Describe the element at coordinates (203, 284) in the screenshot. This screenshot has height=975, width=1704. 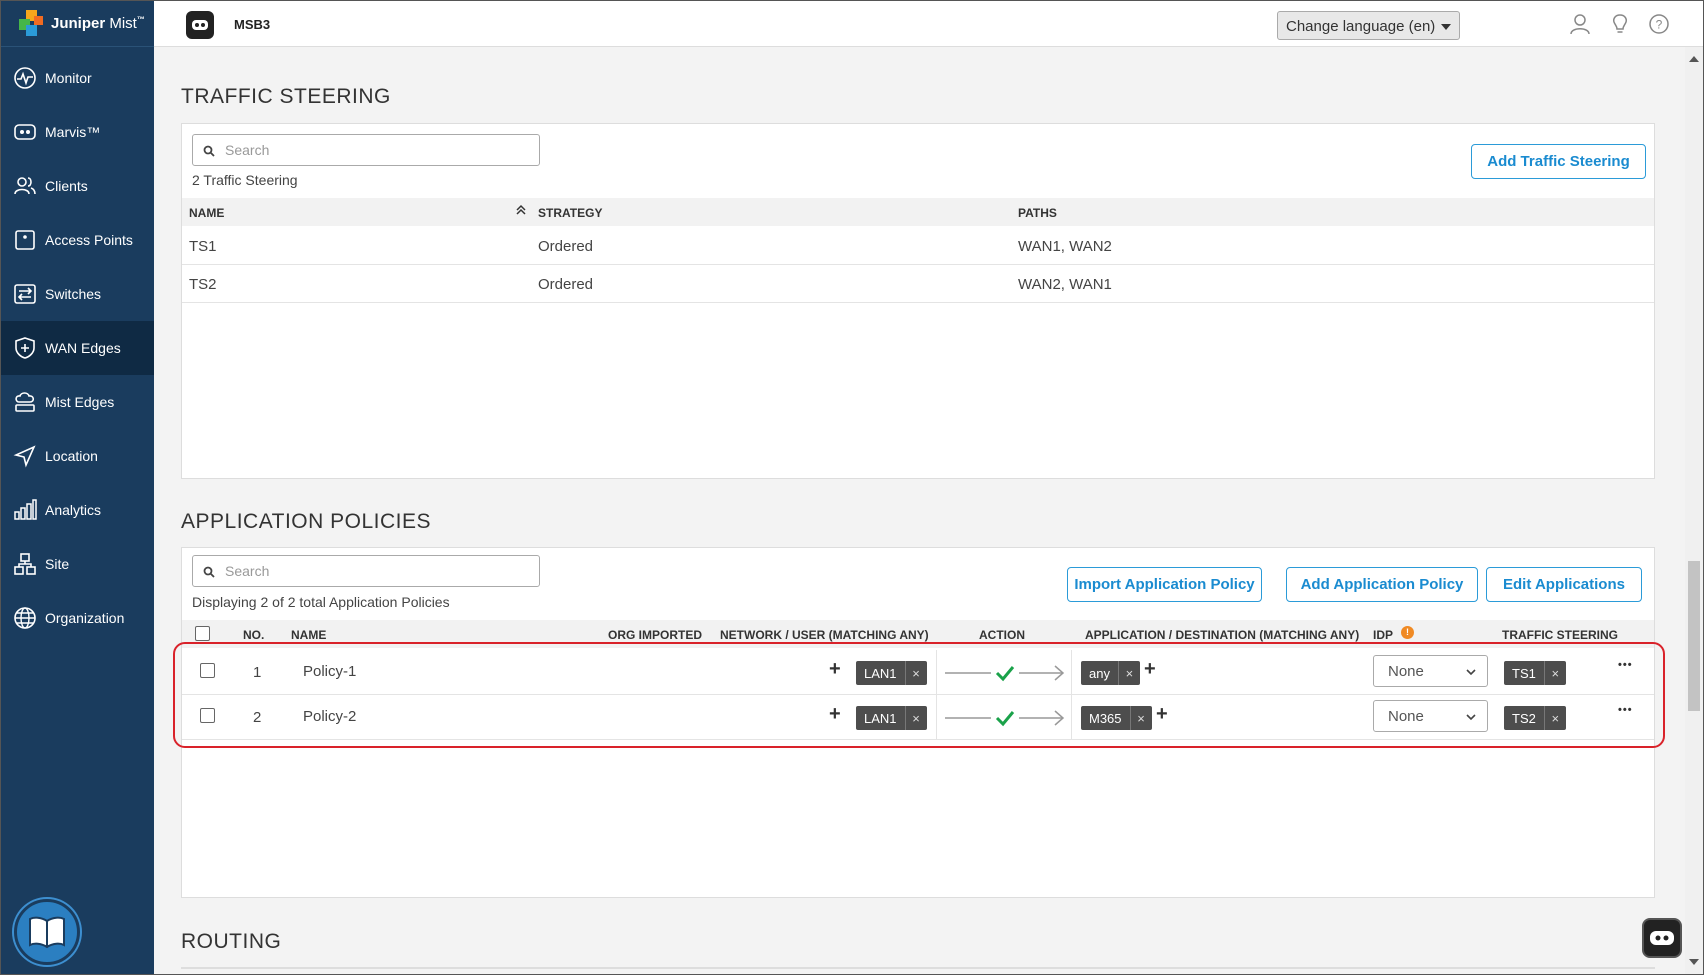
I see `row-name: TS2` at that location.